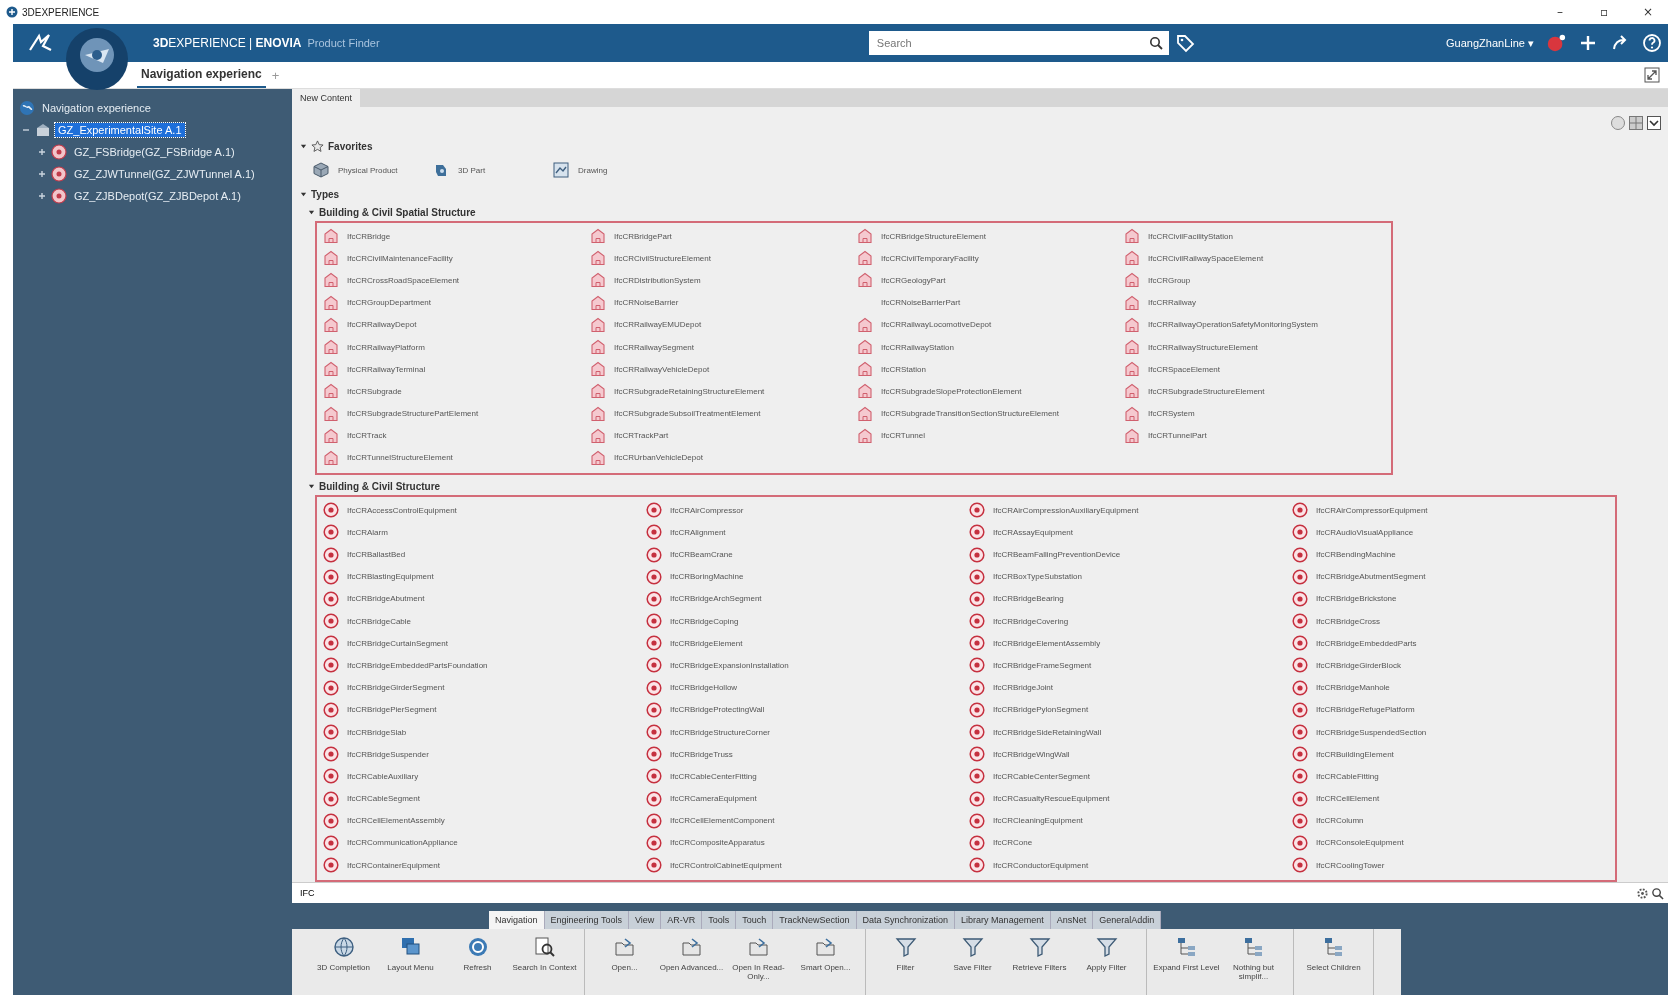 Image resolution: width=1668 pixels, height=995 pixels. Describe the element at coordinates (1177, 436) in the screenshot. I see `type-item: IfcCRTunnelPart` at that location.